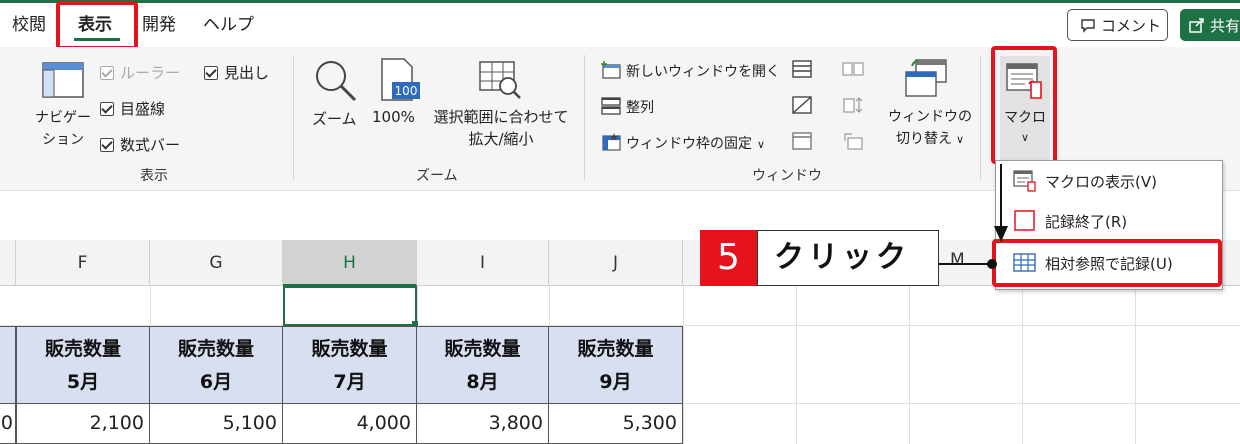 This screenshot has width=1240, height=444. Describe the element at coordinates (848, 258) in the screenshot. I see `step-instruction: クリック` at that location.